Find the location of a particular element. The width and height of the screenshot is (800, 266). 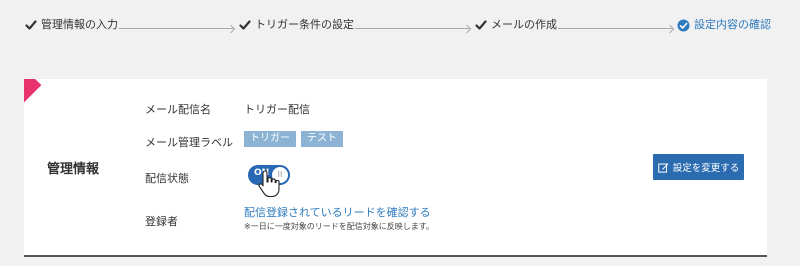

registrant-note: ※一日に一度対象のリードを配信対象に反映します。 is located at coordinates (339, 226).